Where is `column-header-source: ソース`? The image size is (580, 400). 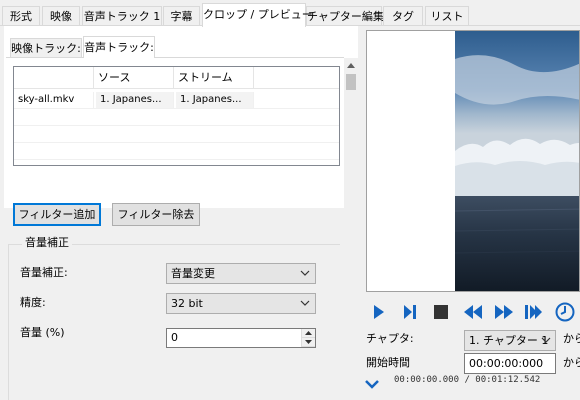 column-header-source: ソース is located at coordinates (134, 78).